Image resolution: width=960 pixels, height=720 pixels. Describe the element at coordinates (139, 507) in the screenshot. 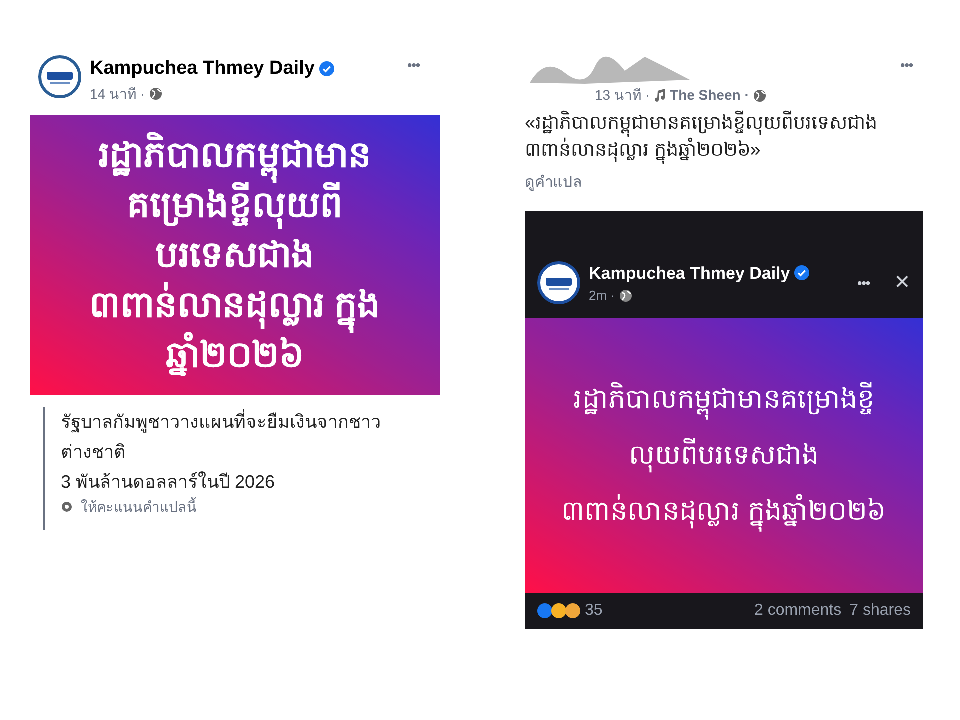

I see `rate-translation-link: ให้คะแนนคำแปลนี้` at that location.